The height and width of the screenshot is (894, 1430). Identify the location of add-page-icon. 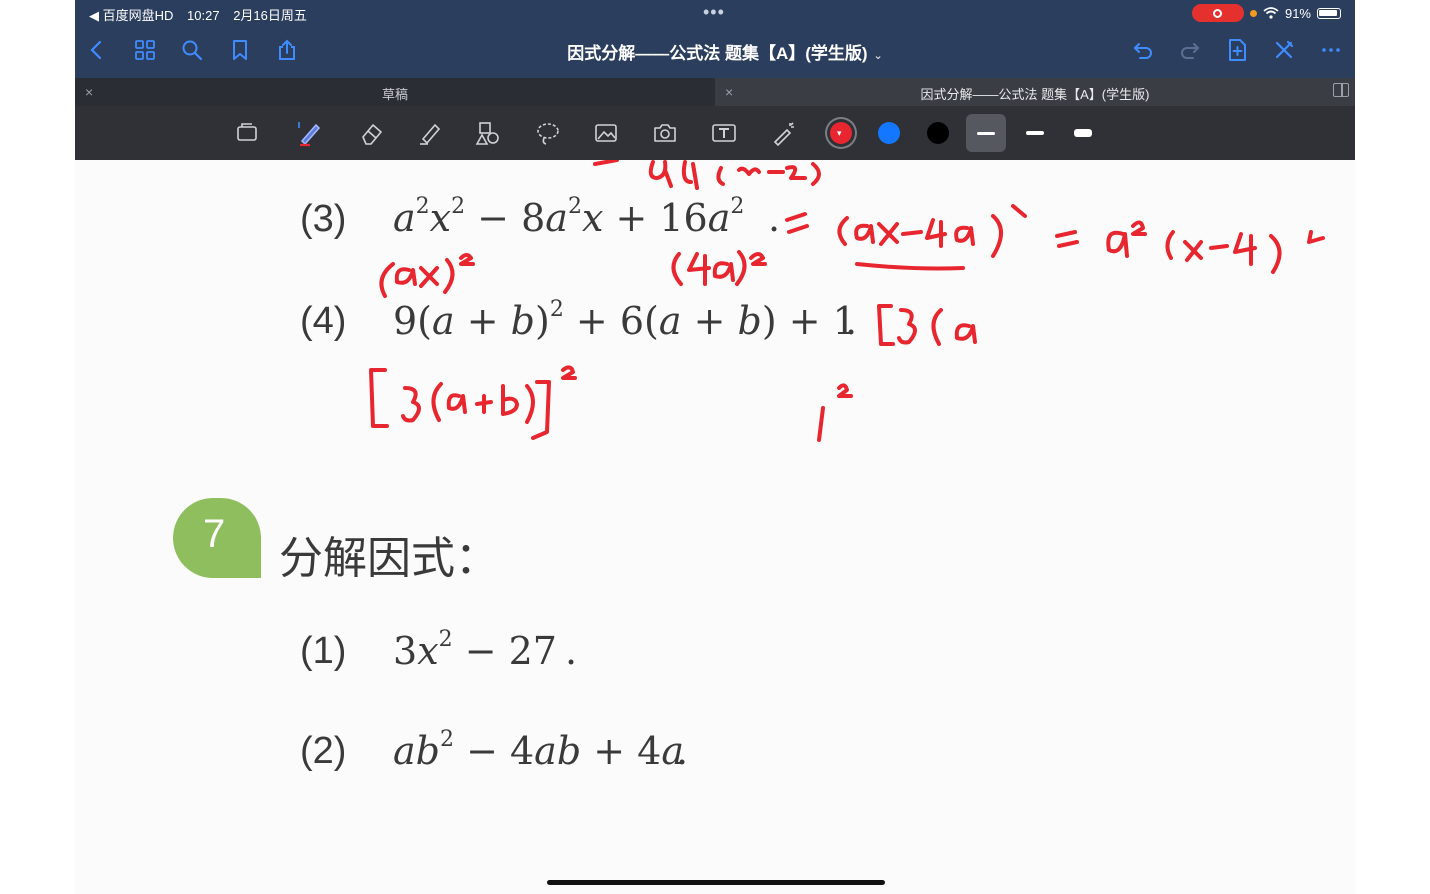
(1237, 50).